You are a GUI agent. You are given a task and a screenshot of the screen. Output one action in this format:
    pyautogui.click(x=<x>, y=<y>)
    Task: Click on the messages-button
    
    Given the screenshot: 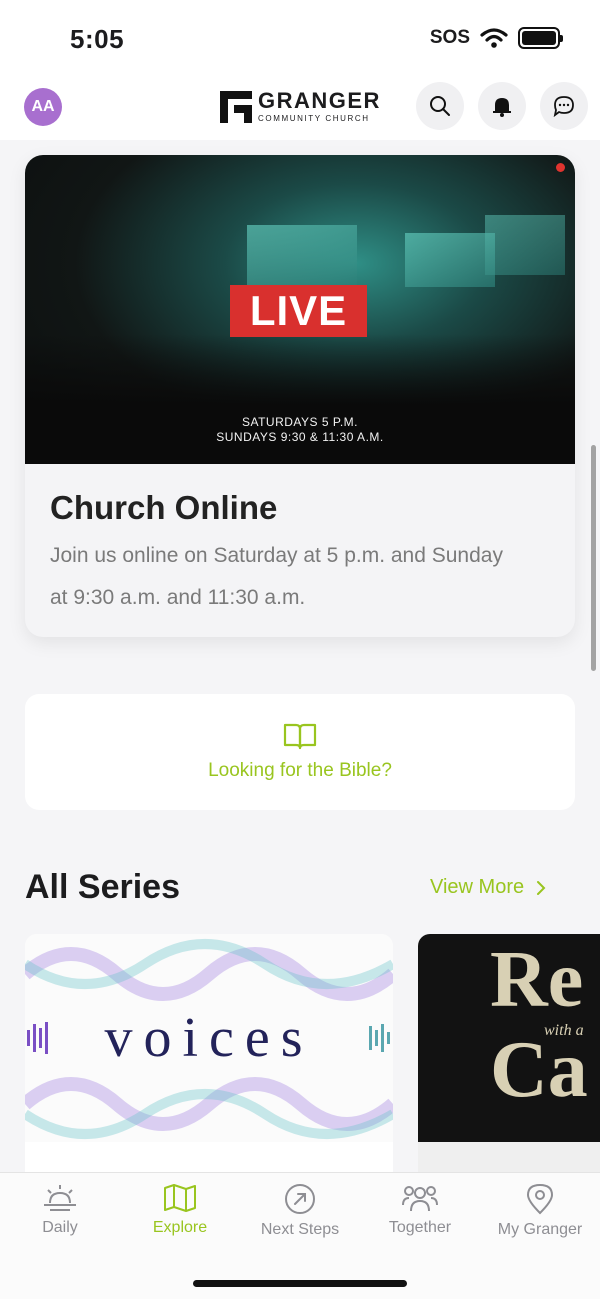 What is the action you would take?
    pyautogui.click(x=564, y=106)
    